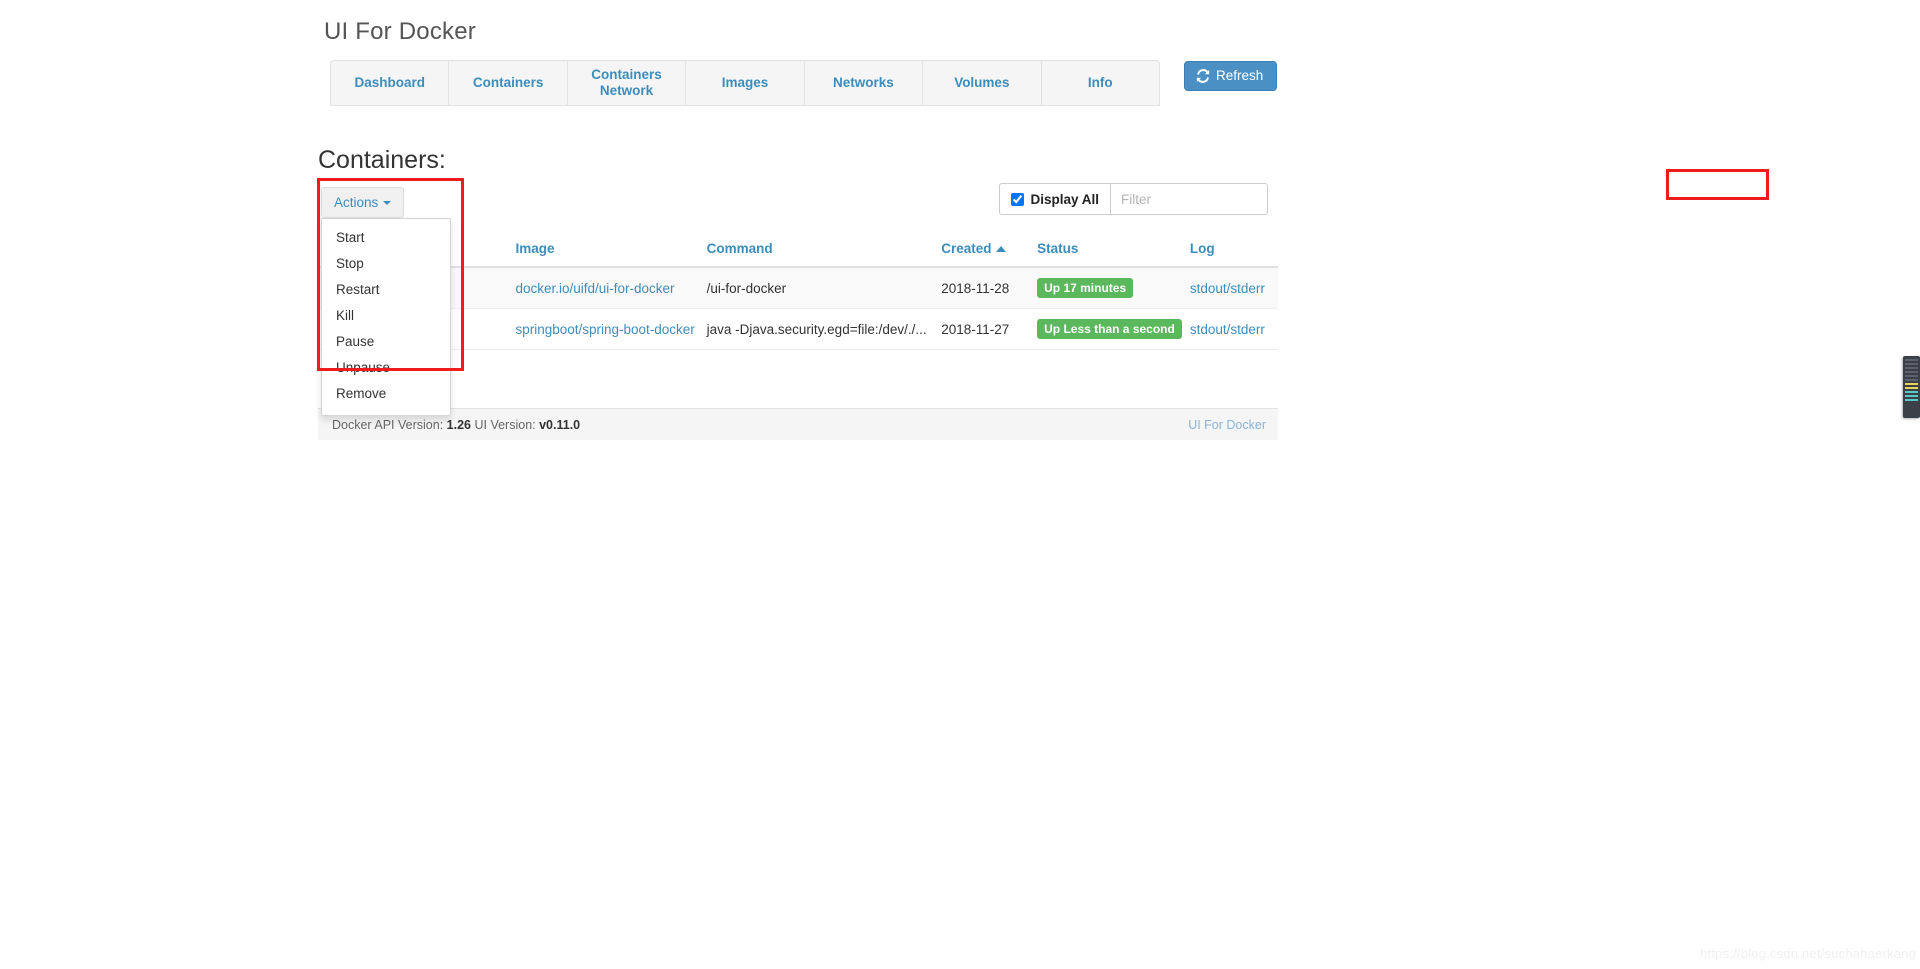 The height and width of the screenshot is (969, 1920). I want to click on containers-table: Name Image Command Created Status Log, so click(798, 291).